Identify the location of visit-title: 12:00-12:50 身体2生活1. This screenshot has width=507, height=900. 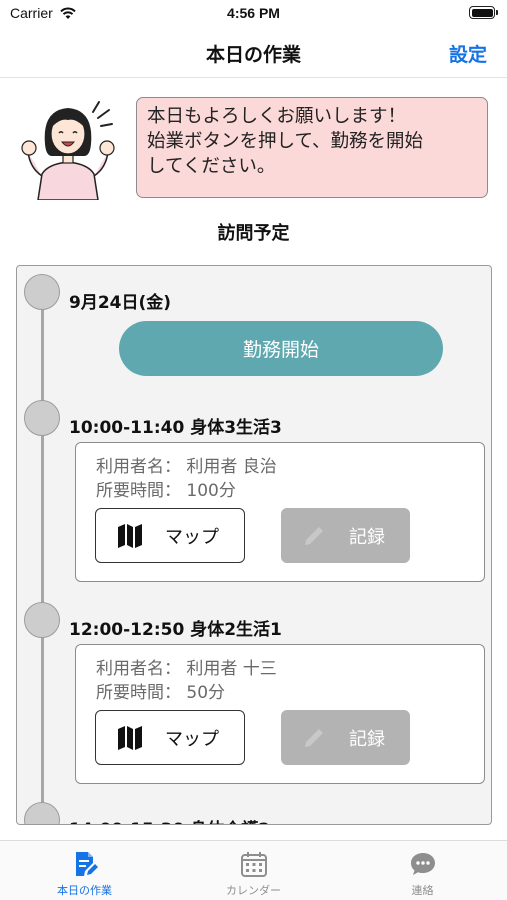
(175, 630).